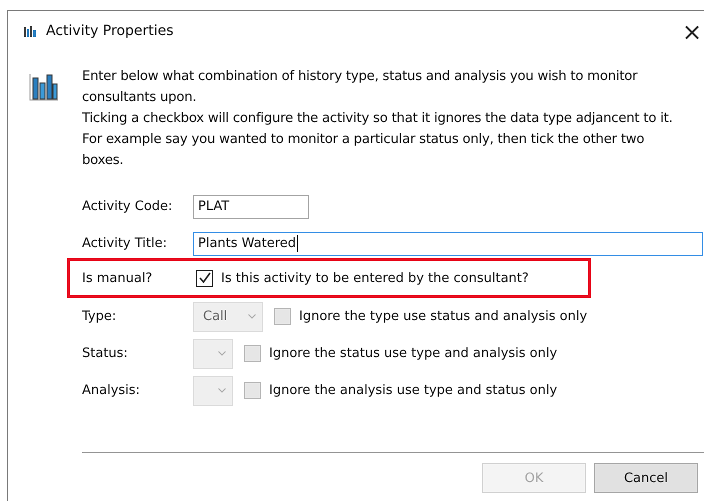 Image resolution: width=704 pixels, height=501 pixels. Describe the element at coordinates (251, 206) in the screenshot. I see `text-field: PLAT` at that location.